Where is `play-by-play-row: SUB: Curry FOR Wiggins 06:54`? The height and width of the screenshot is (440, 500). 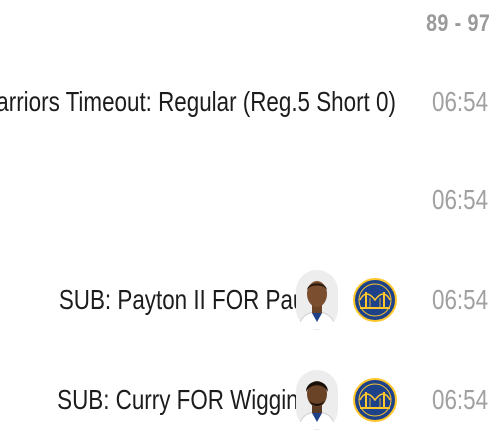 play-by-play-row: SUB: Curry FOR Wiggins 06:54 is located at coordinates (250, 400).